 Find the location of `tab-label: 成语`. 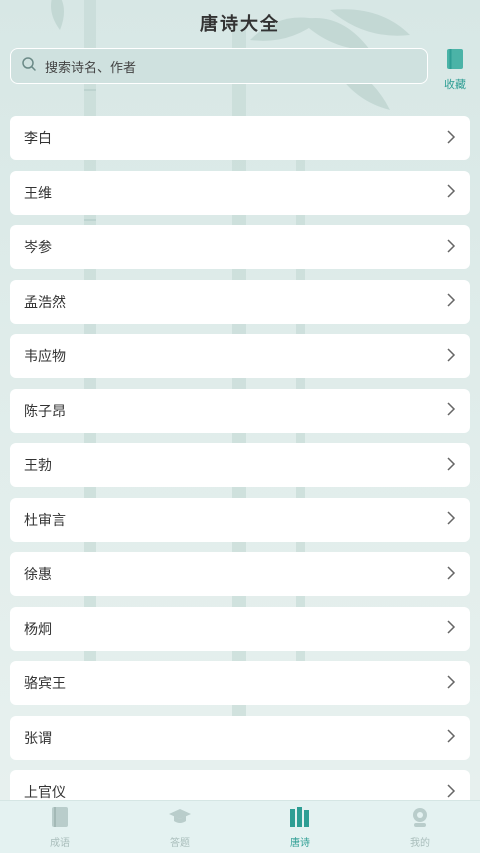

tab-label: 成语 is located at coordinates (60, 843).